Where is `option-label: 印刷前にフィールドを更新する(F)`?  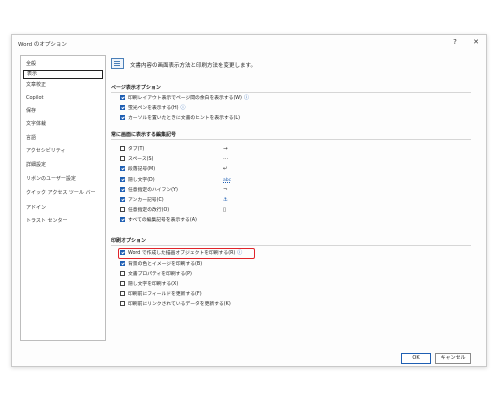 option-label: 印刷前にフィールドを更新する(F) is located at coordinates (165, 294).